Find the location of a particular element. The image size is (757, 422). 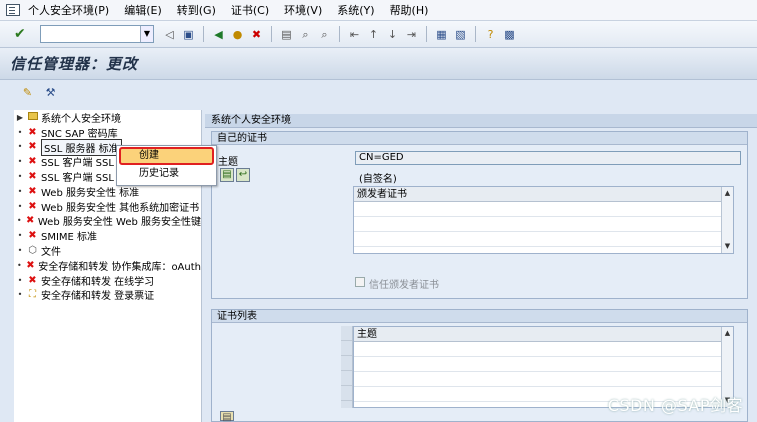

system-menu-icon is located at coordinates (13, 10).